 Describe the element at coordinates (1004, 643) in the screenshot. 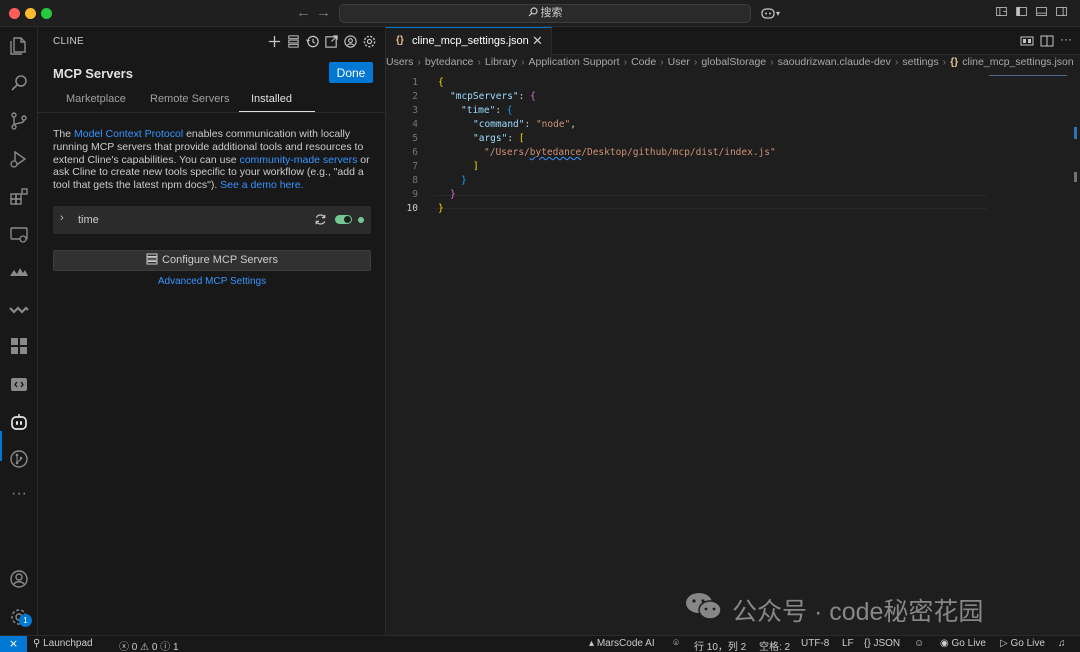

I see `play-circle-icon: ▷` at that location.